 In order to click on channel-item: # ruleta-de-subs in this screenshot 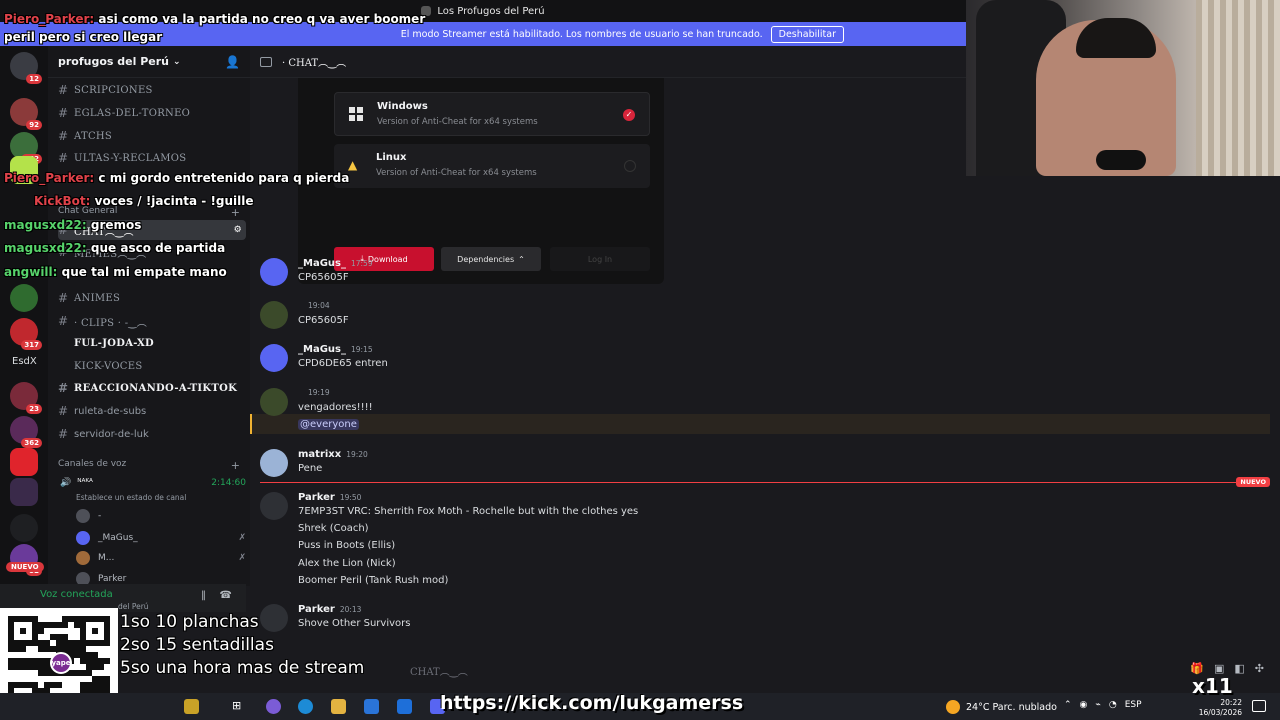, I will do `click(152, 411)`.